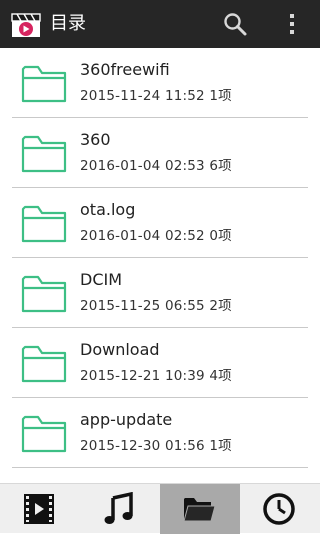 This screenshot has height=534, width=320. What do you see at coordinates (156, 306) in the screenshot?
I see `folder-meta: 2015-11-25 06:55 2项` at bounding box center [156, 306].